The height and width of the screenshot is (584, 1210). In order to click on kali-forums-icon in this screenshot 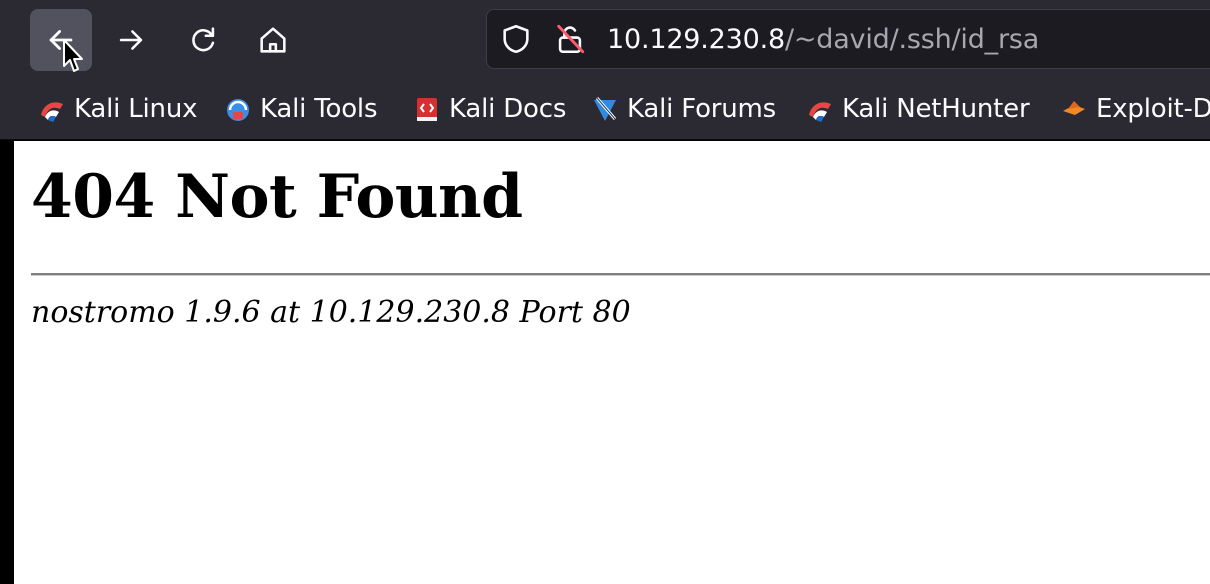, I will do `click(605, 109)`.